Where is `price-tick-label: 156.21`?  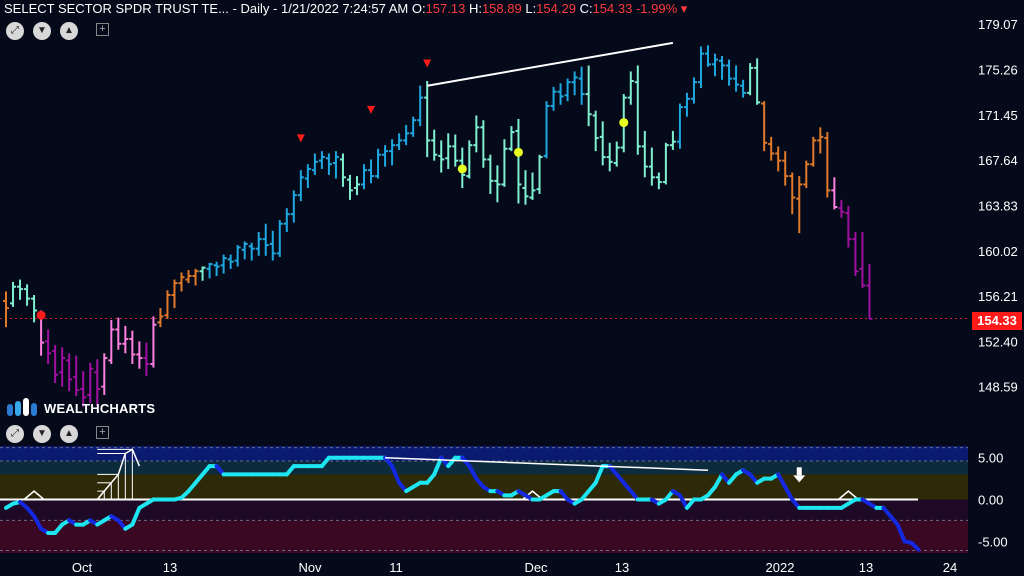 price-tick-label: 156.21 is located at coordinates (998, 296).